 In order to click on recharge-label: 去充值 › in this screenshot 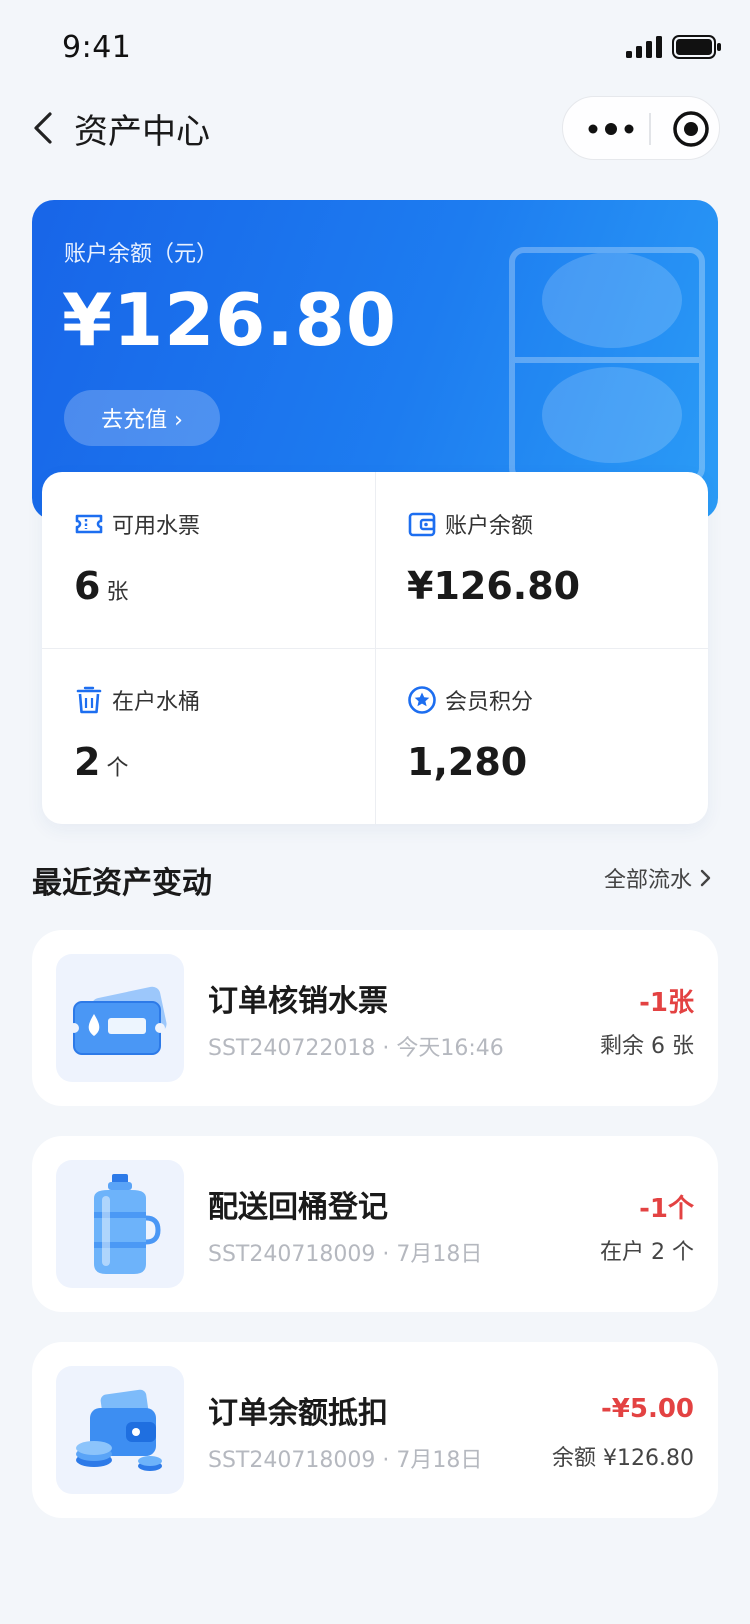, I will do `click(142, 420)`.